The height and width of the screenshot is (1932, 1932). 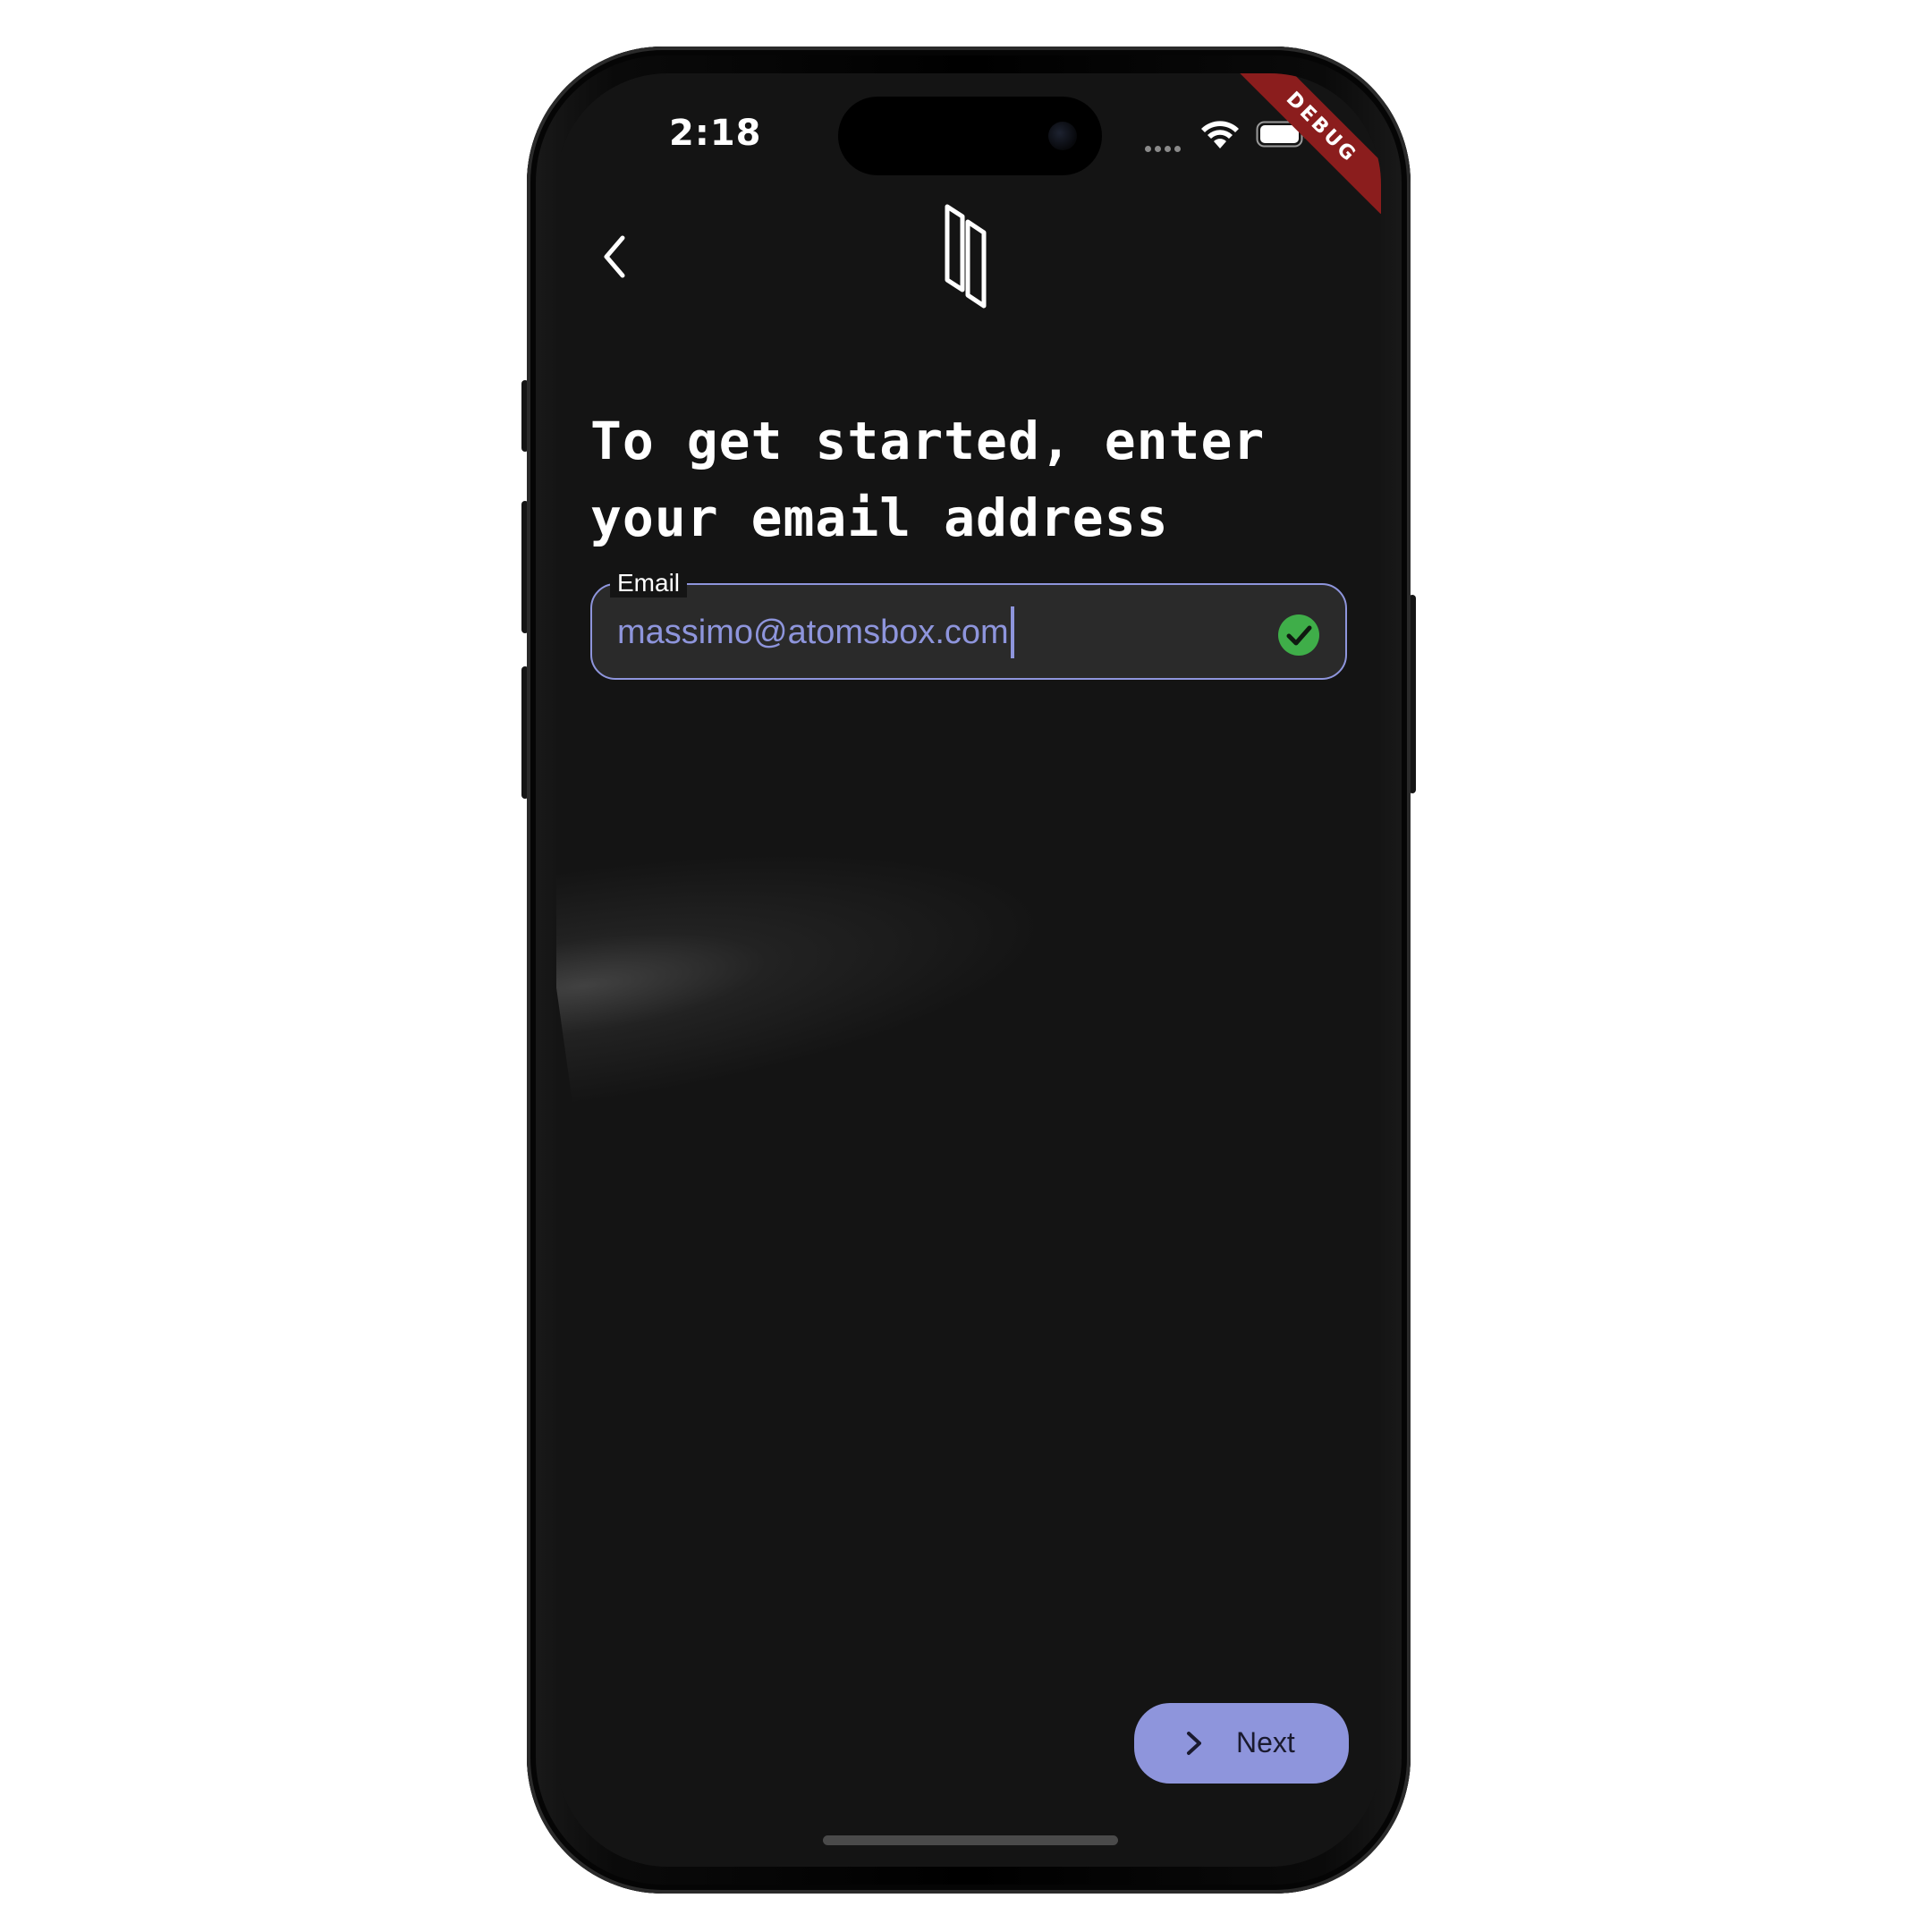 I want to click on chevron-left-icon, so click(x=614, y=256).